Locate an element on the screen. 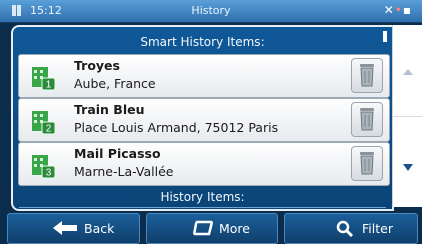 The width and height of the screenshot is (422, 244). more-label: More is located at coordinates (234, 228).